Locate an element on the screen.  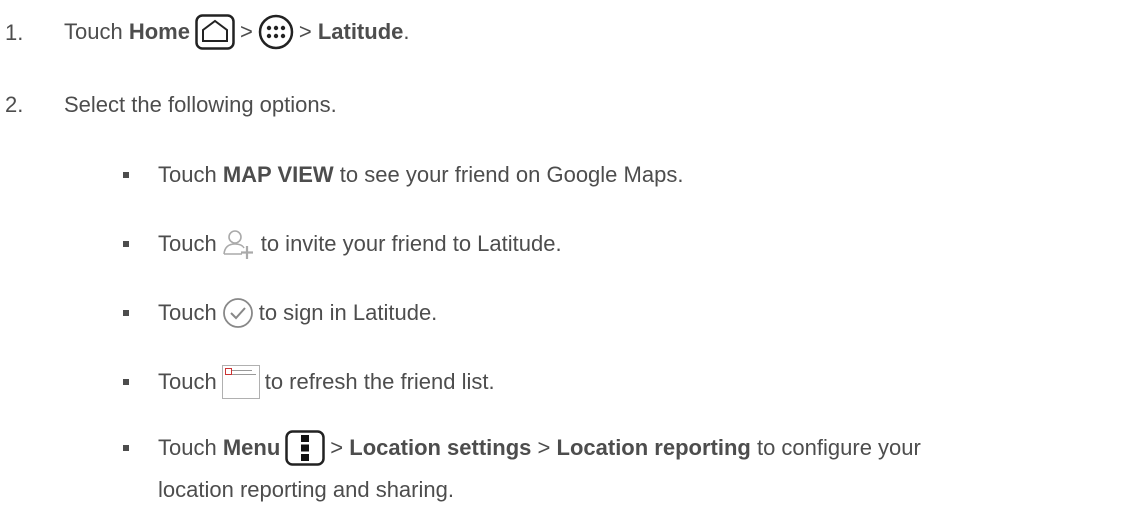
add-person-icon is located at coordinates (239, 244).